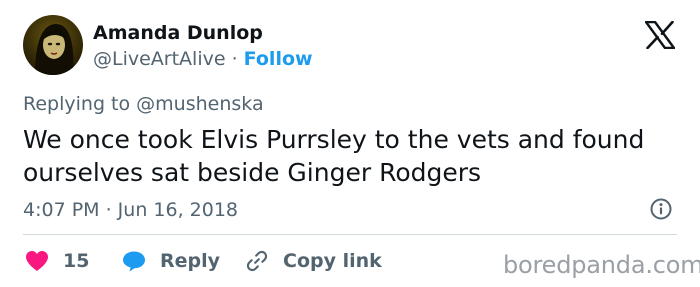  What do you see at coordinates (57, 261) in the screenshot?
I see `like-button: 15` at bounding box center [57, 261].